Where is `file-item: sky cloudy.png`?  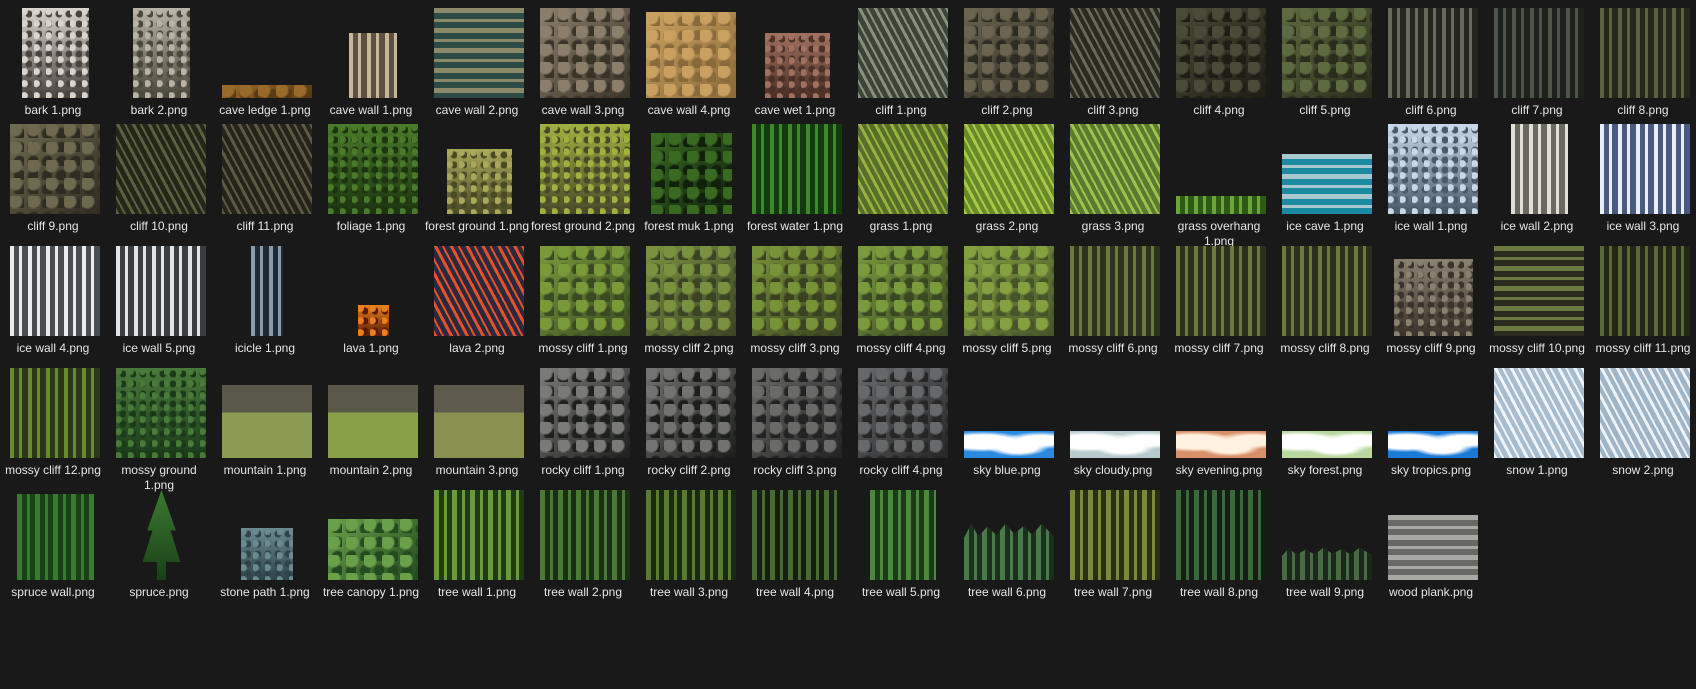
file-item: sky cloudy.png is located at coordinates (1113, 430).